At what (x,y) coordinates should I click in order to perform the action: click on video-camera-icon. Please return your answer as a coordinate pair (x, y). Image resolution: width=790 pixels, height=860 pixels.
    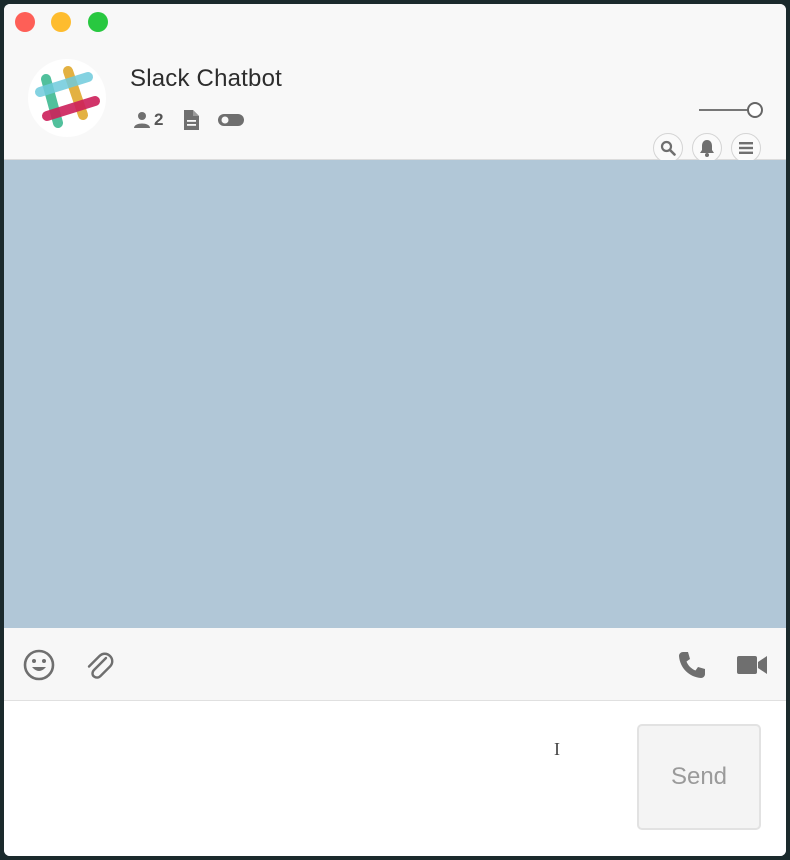
    Looking at the image, I should click on (752, 665).